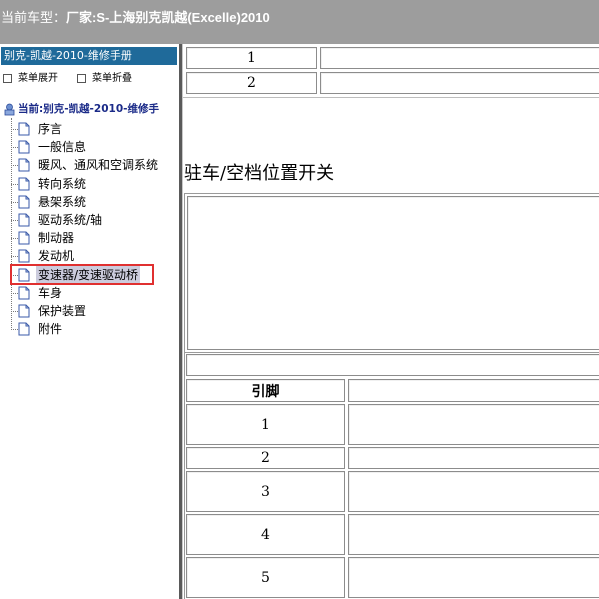 The height and width of the screenshot is (599, 599). Describe the element at coordinates (62, 147) in the screenshot. I see `tree-item-label: 一般信息` at that location.